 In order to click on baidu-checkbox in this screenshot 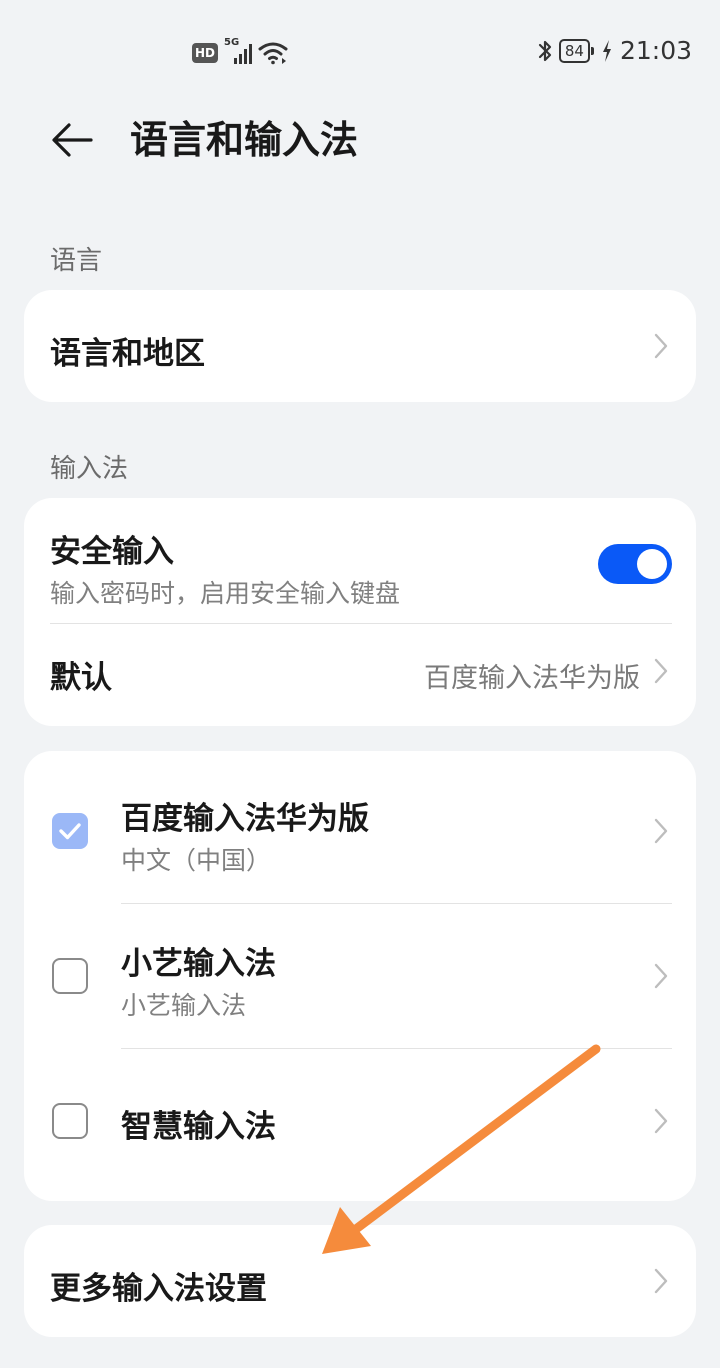, I will do `click(70, 831)`.